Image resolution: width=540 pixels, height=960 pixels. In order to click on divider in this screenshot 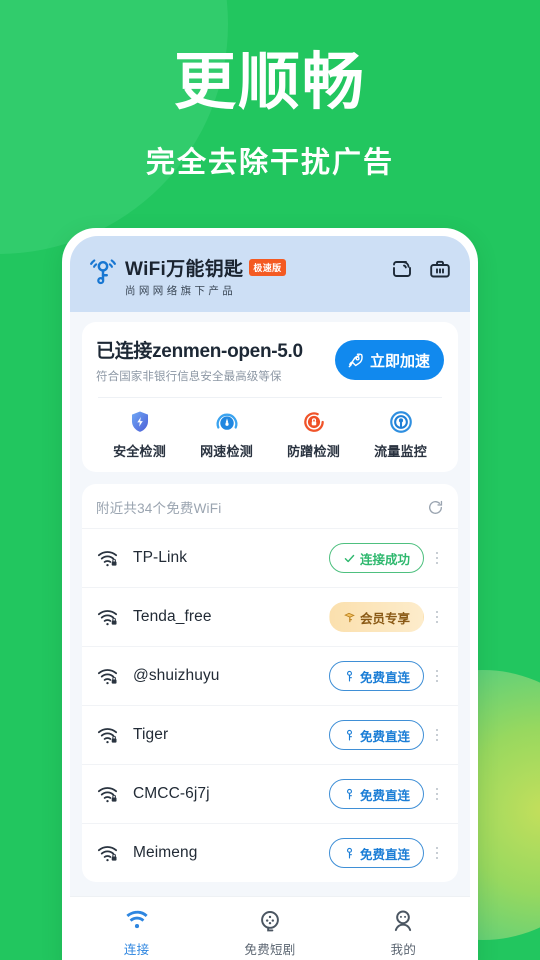, I will do `click(270, 397)`.